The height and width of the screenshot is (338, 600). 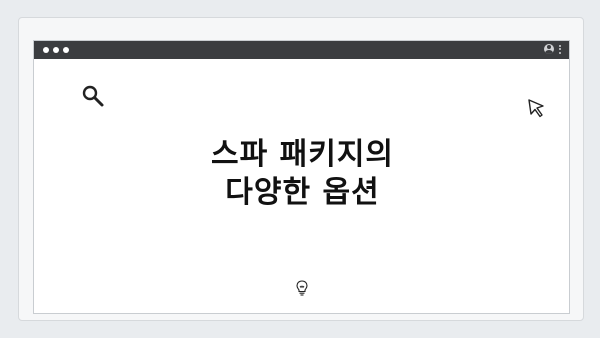 I want to click on title-line-1: 스파 패키지의, so click(x=302, y=154).